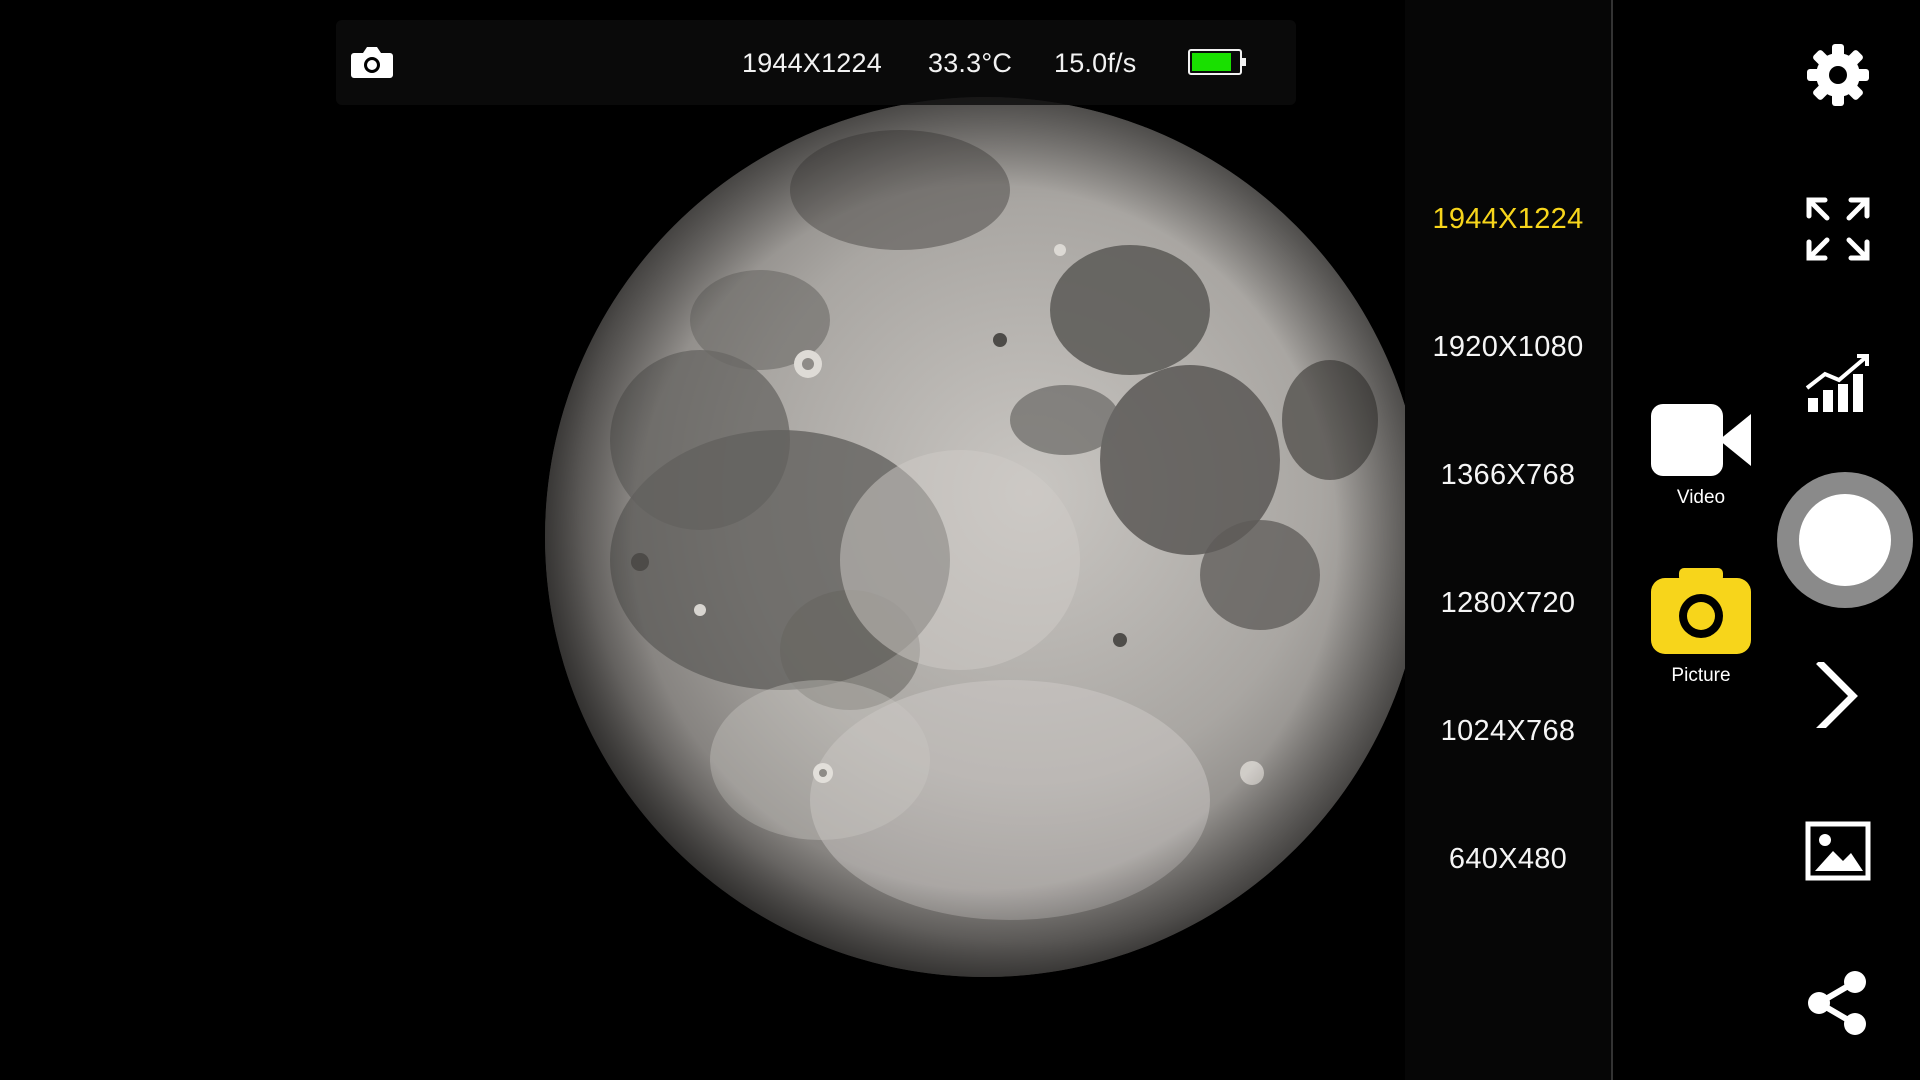  I want to click on status-bar: 1944X1224 33.3°C 15.0f/s, so click(816, 62).